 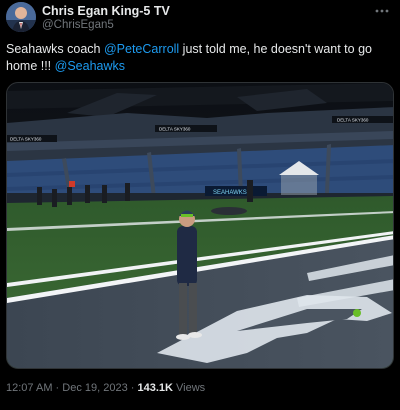 I want to click on tweet-header: Chris Egan King-5 TV @ChrisEgan5, so click(x=200, y=18).